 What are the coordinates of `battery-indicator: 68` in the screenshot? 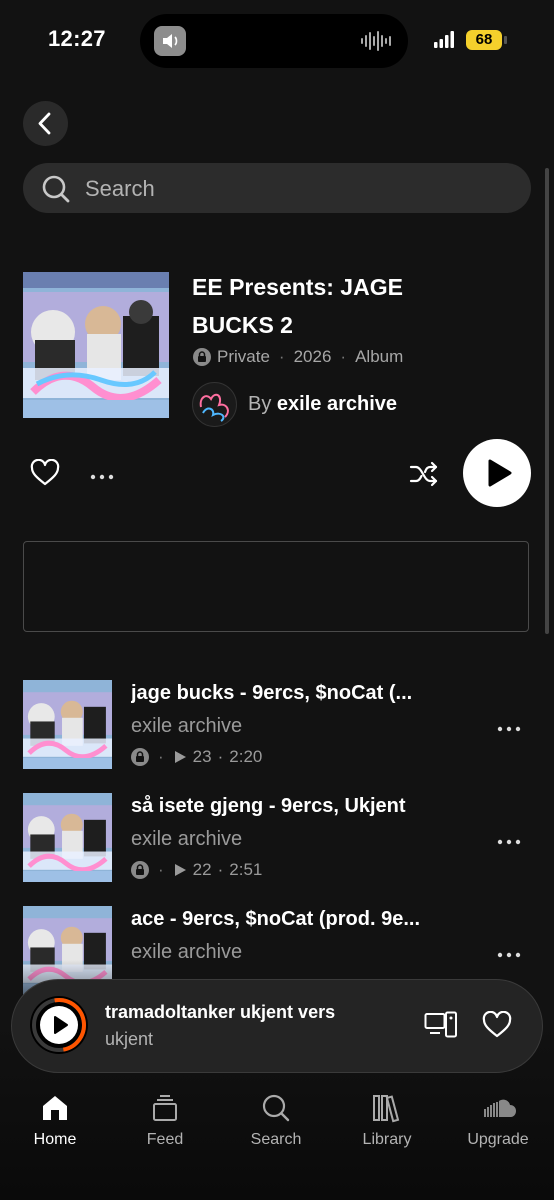 It's located at (484, 40).